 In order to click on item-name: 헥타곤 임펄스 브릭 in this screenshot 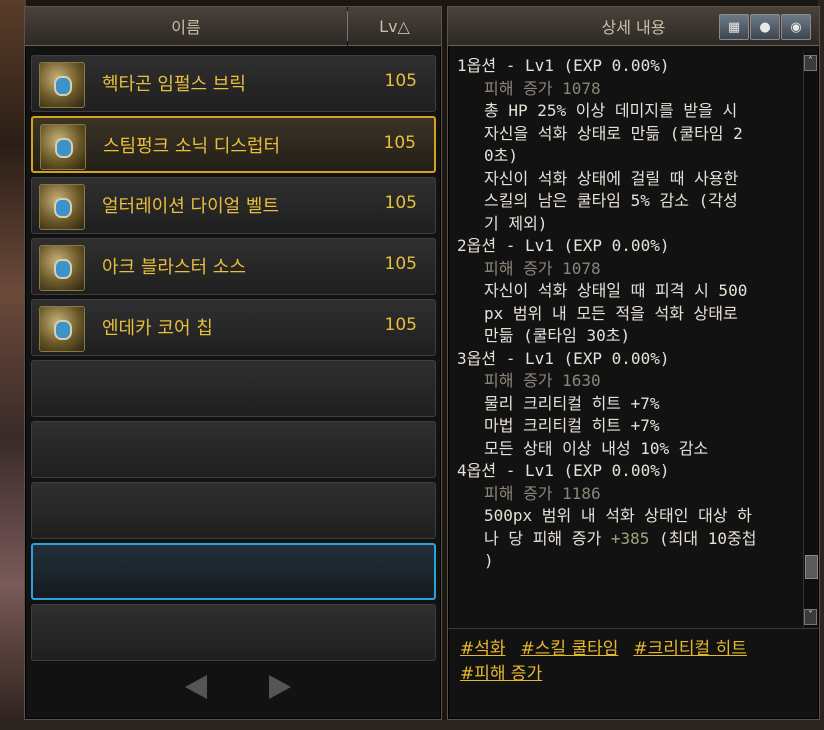, I will do `click(174, 84)`.